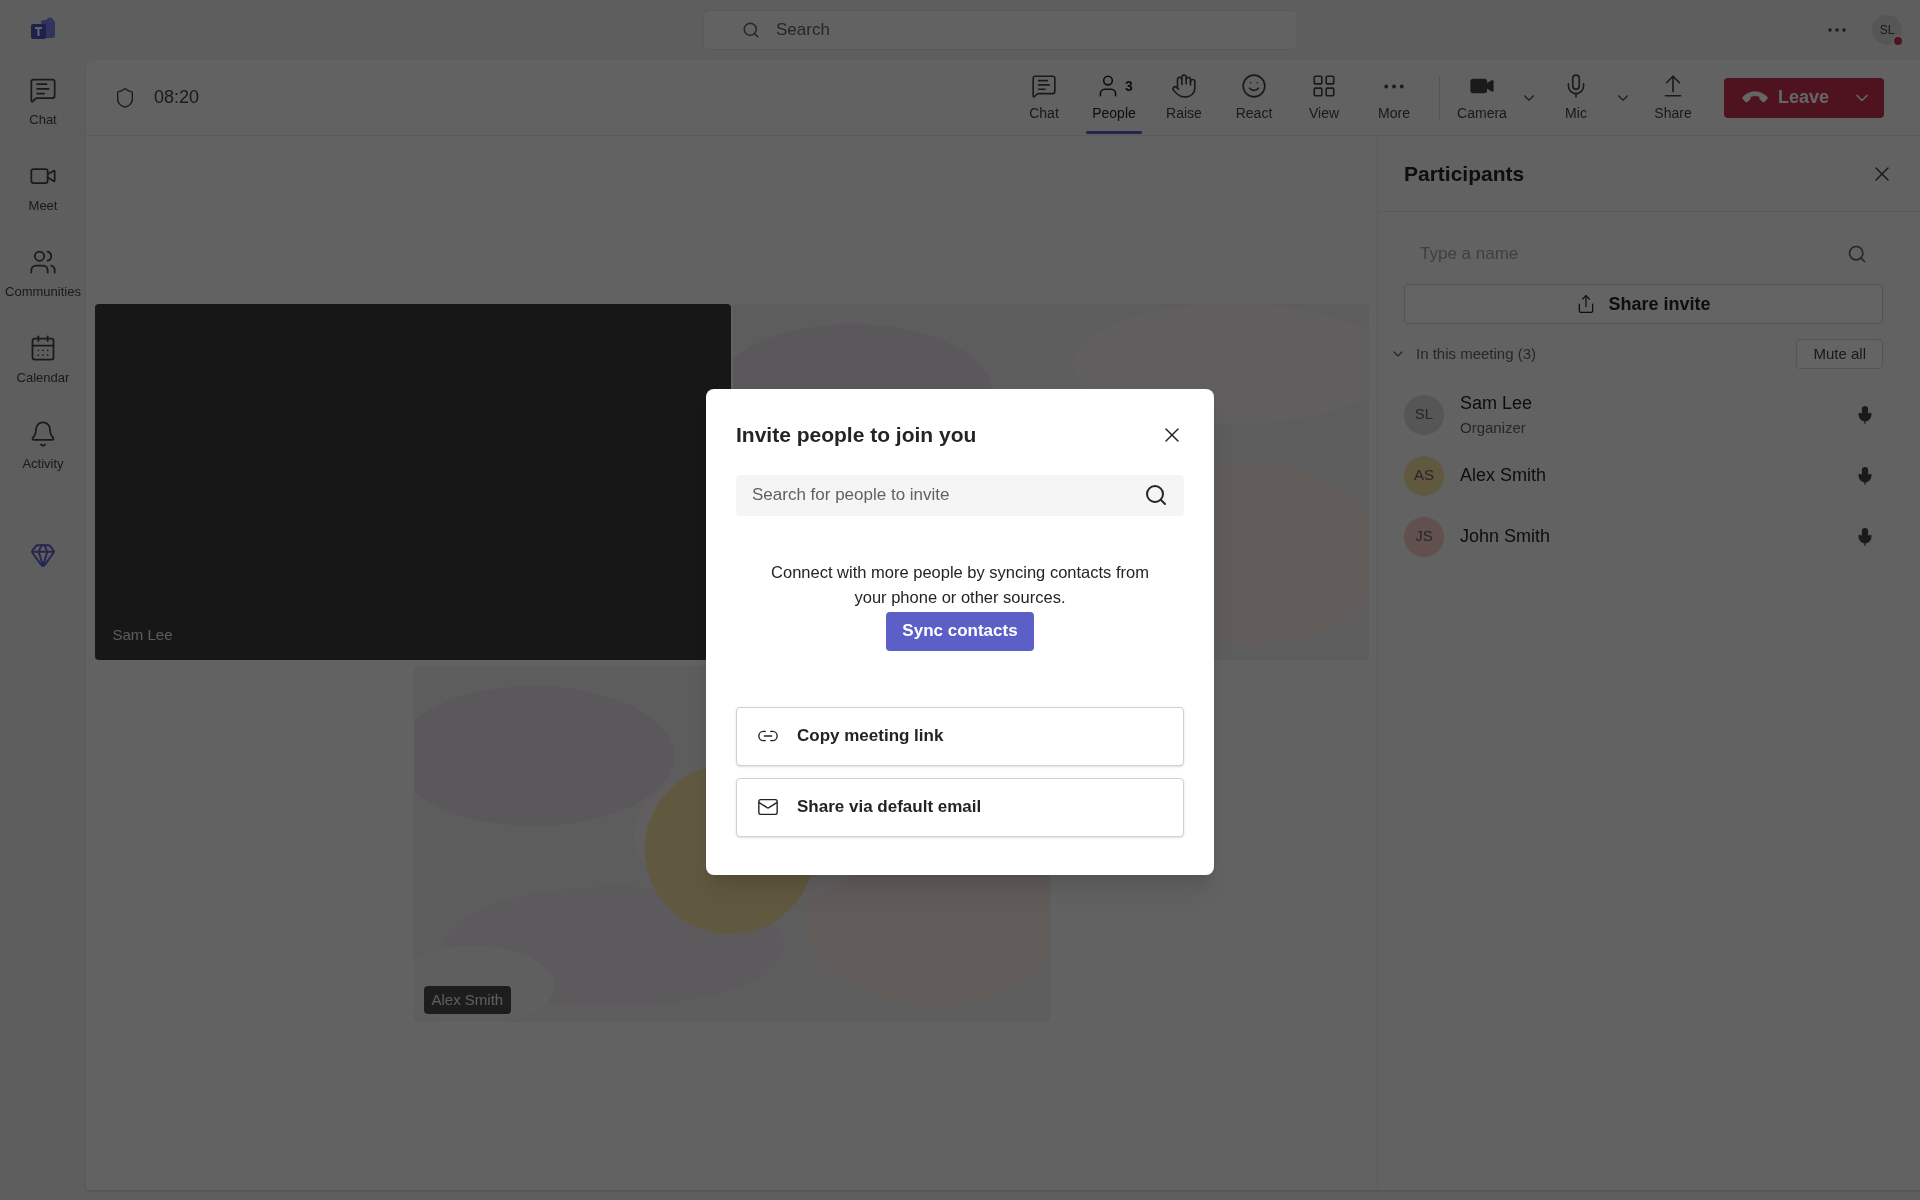 The height and width of the screenshot is (1200, 1920). What do you see at coordinates (1887, 30) in the screenshot?
I see `user-avatar: SL` at bounding box center [1887, 30].